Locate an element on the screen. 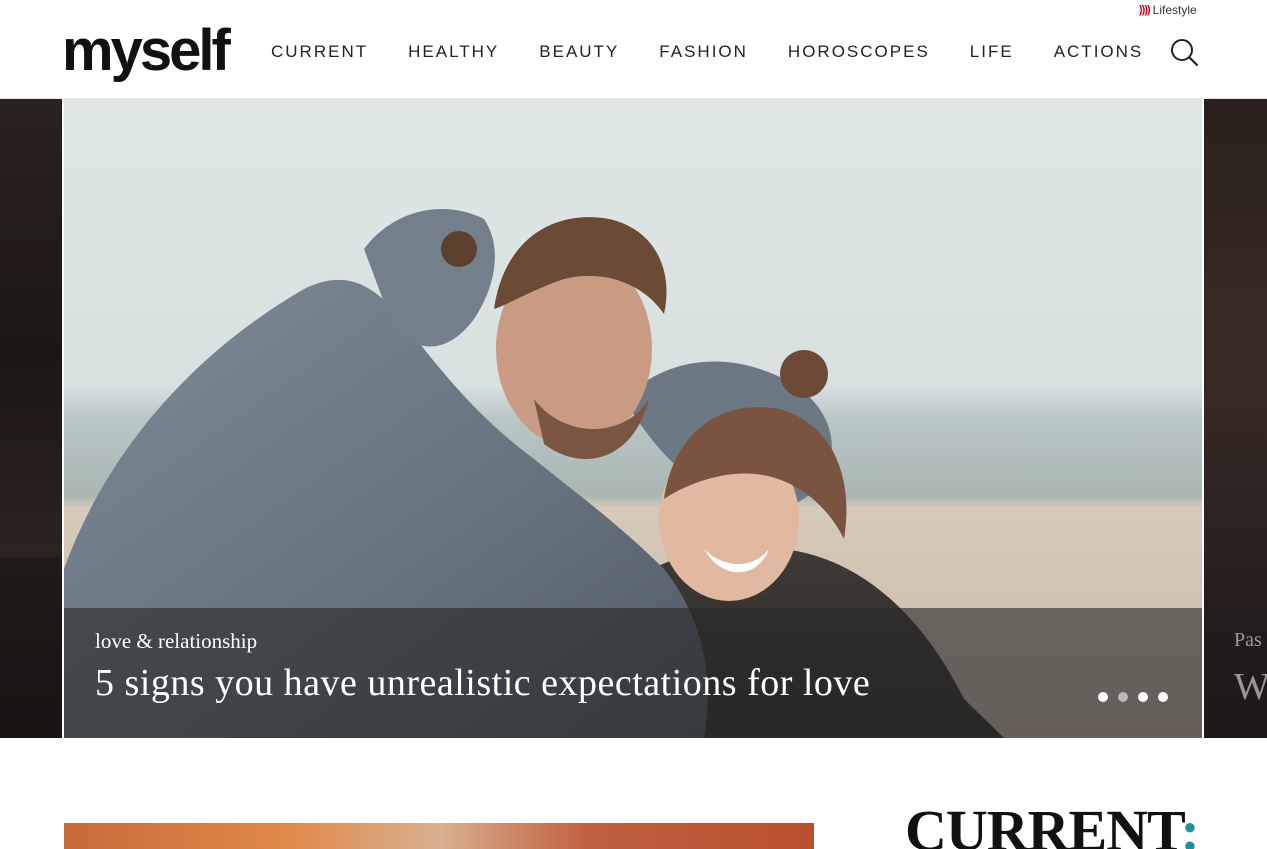  nav-item-fashion: FASHION is located at coordinates (703, 52).